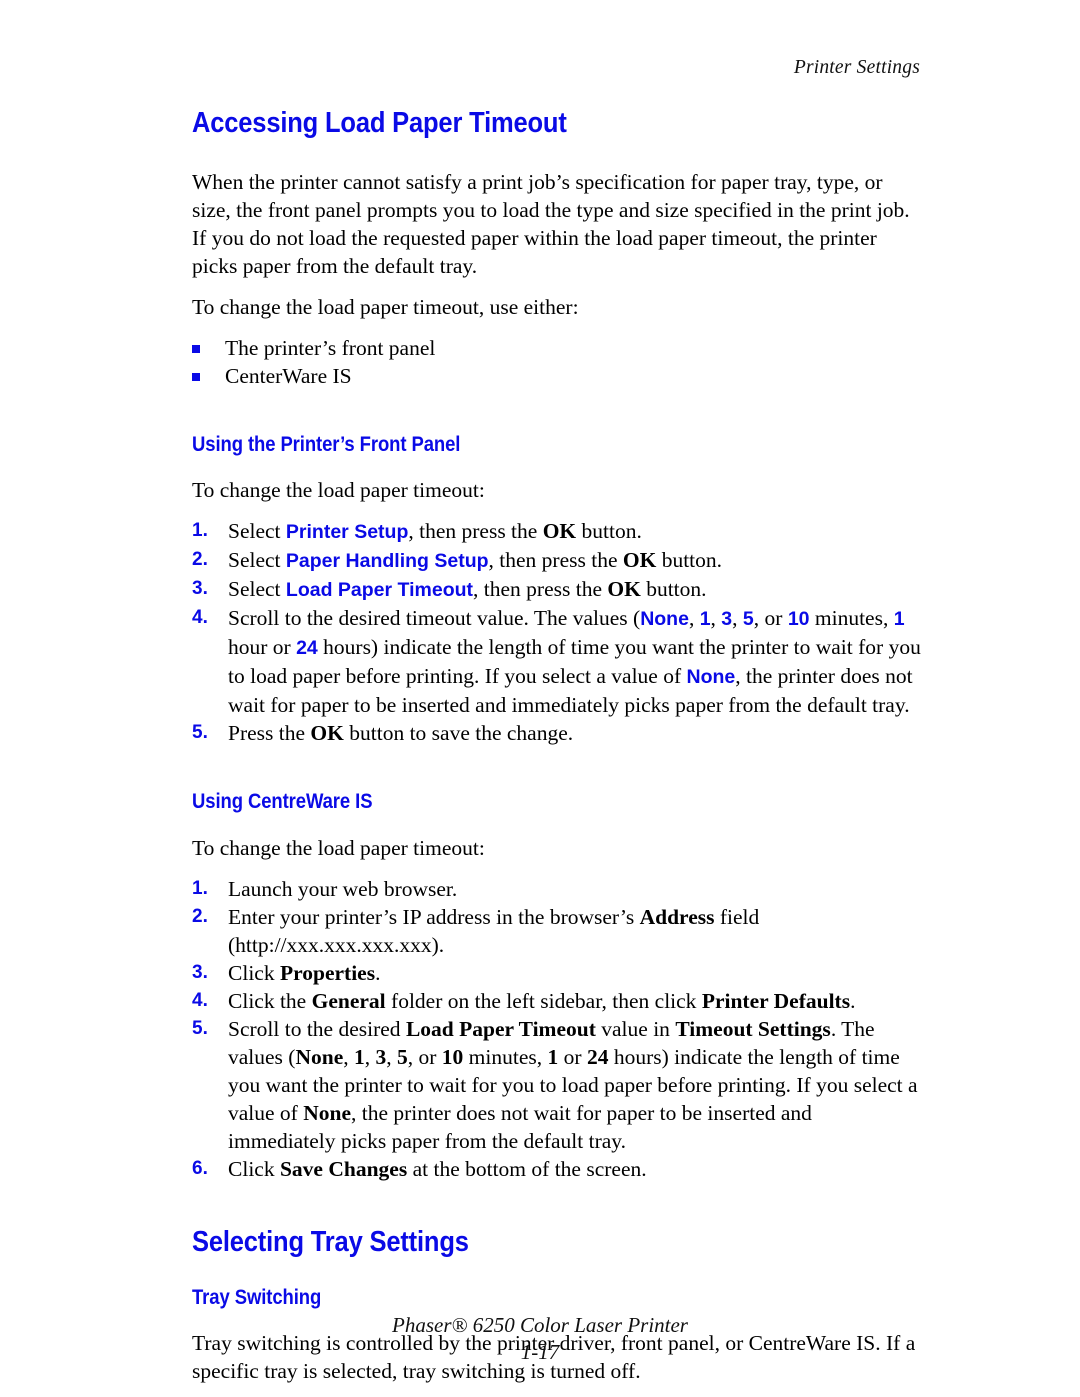 The image size is (1080, 1397). What do you see at coordinates (558, 889) in the screenshot?
I see `list-item: 1. Launch your web browser.` at bounding box center [558, 889].